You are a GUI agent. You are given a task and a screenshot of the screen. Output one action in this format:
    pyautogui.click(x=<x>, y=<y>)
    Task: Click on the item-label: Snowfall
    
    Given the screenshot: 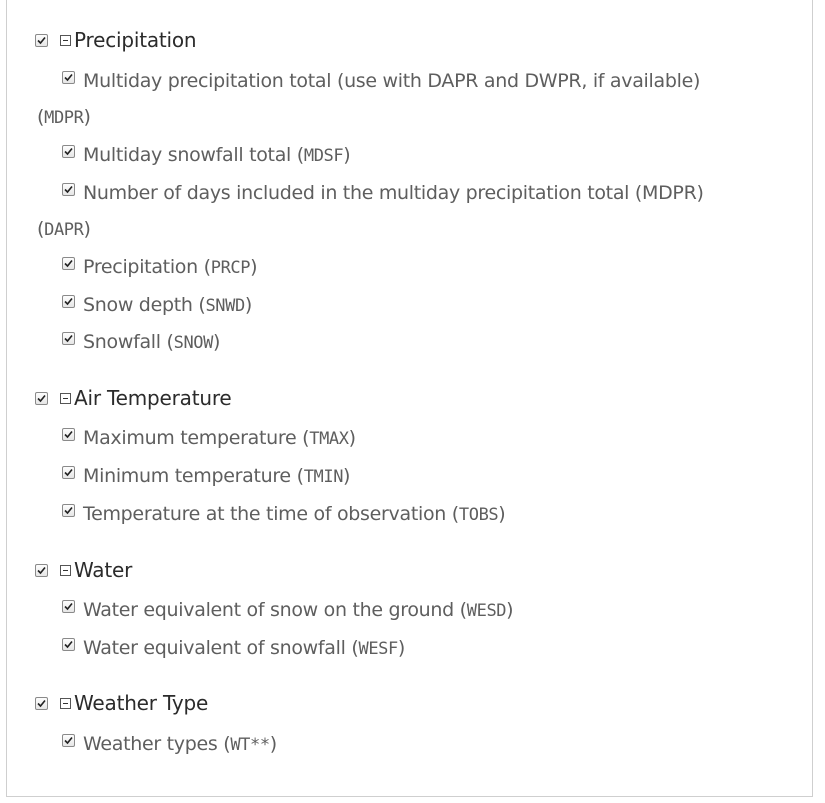 What is the action you would take?
    pyautogui.click(x=122, y=342)
    